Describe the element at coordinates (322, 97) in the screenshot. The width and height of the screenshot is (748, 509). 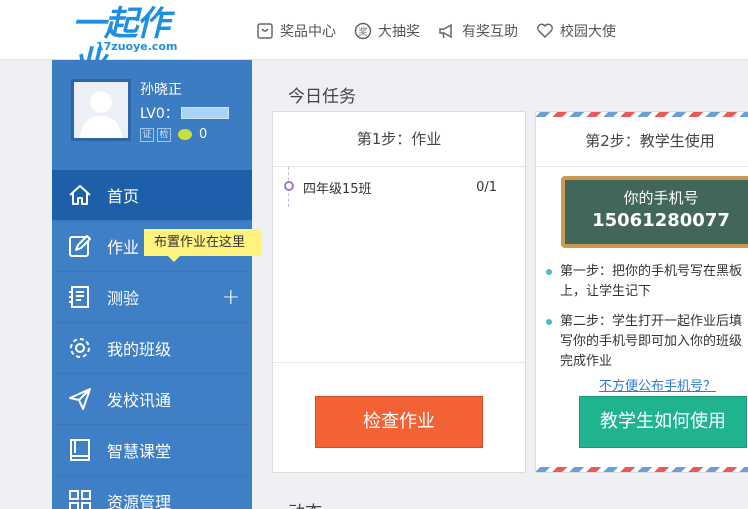
I see `today-tasks-title: 今日任务` at that location.